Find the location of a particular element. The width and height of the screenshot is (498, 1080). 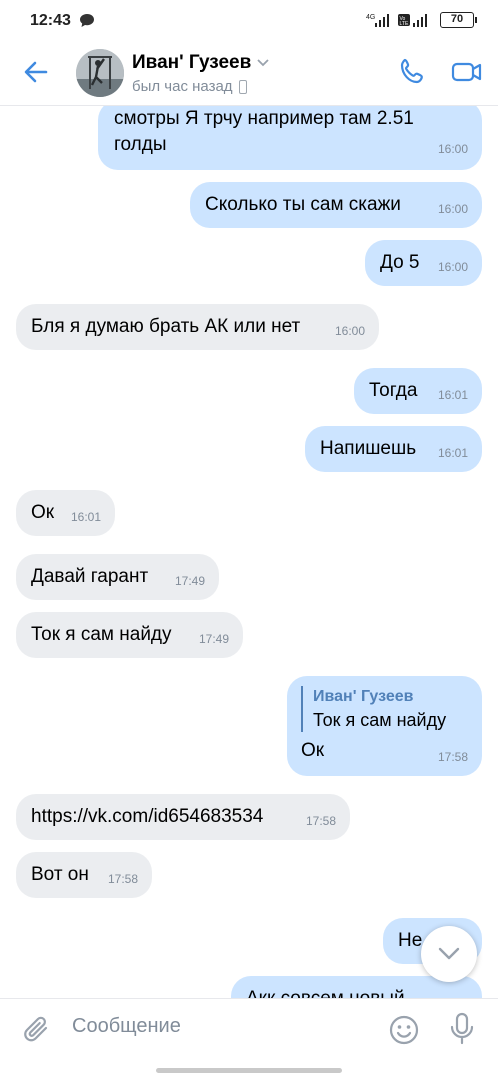

message-text: Вот он is located at coordinates (60, 874).